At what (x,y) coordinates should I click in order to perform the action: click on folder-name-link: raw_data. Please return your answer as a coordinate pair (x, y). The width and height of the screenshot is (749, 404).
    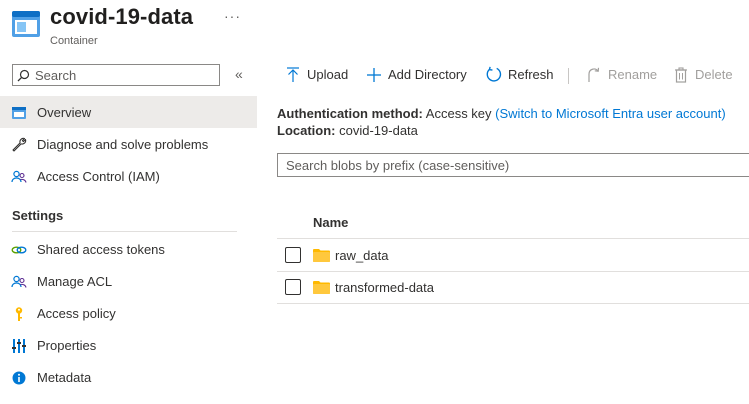
    Looking at the image, I should click on (361, 255).